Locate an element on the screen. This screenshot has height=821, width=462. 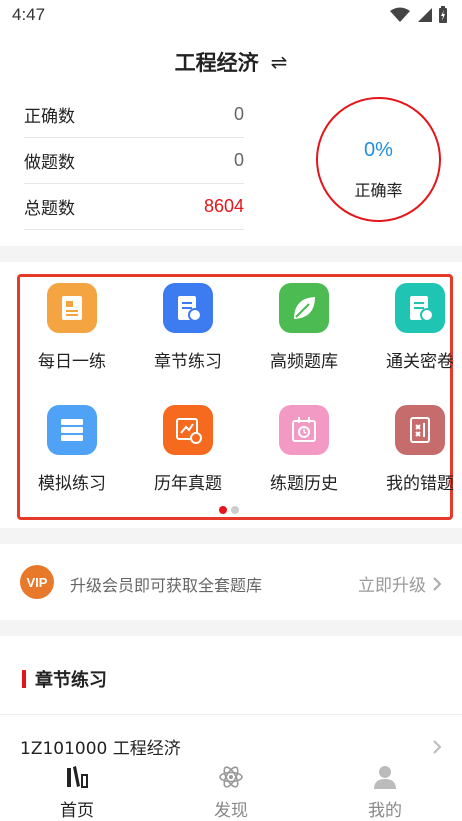
stat-total: 总题数 8604 is located at coordinates (134, 207).